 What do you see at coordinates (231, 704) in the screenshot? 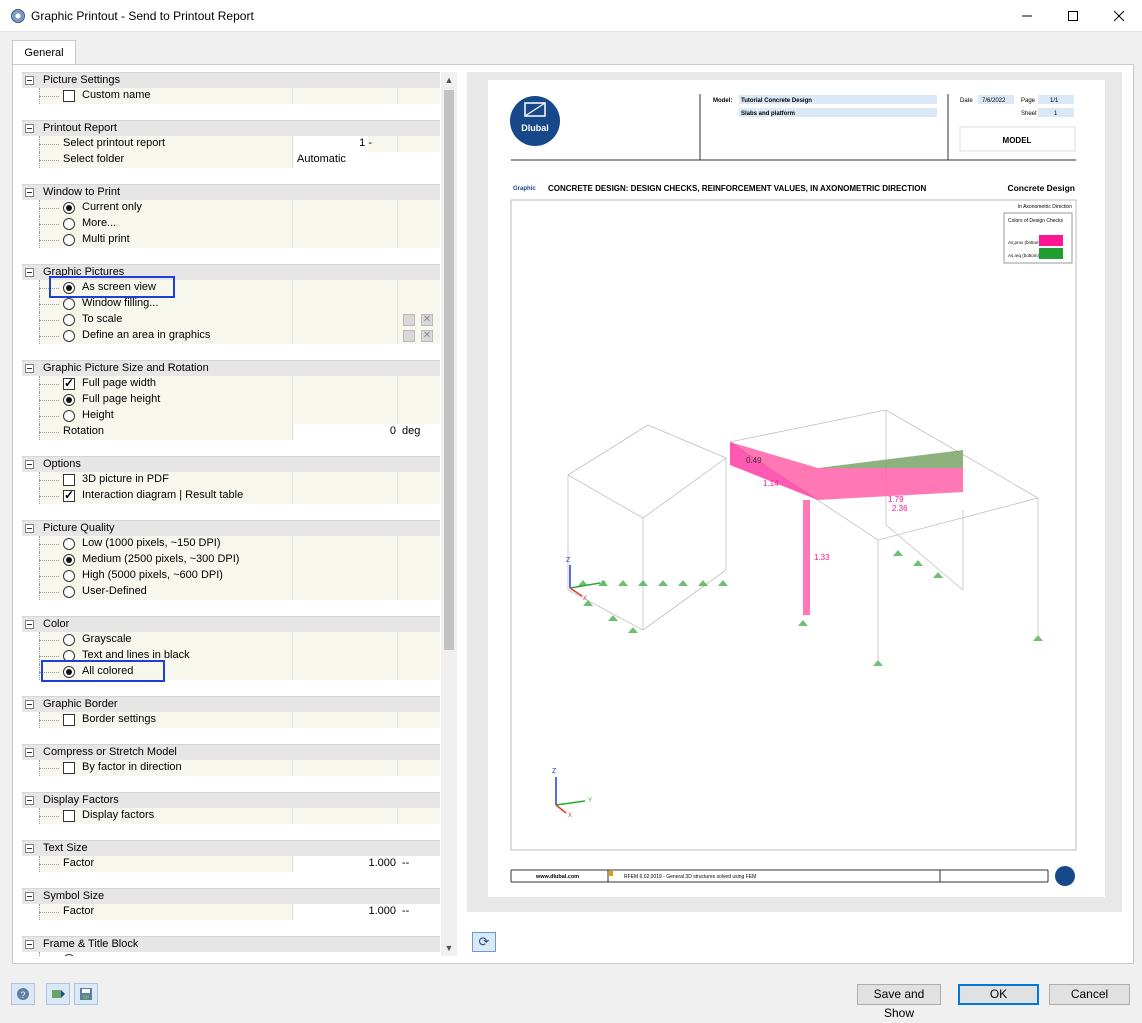
I see `group-graphic-border: Graphic Border` at bounding box center [231, 704].